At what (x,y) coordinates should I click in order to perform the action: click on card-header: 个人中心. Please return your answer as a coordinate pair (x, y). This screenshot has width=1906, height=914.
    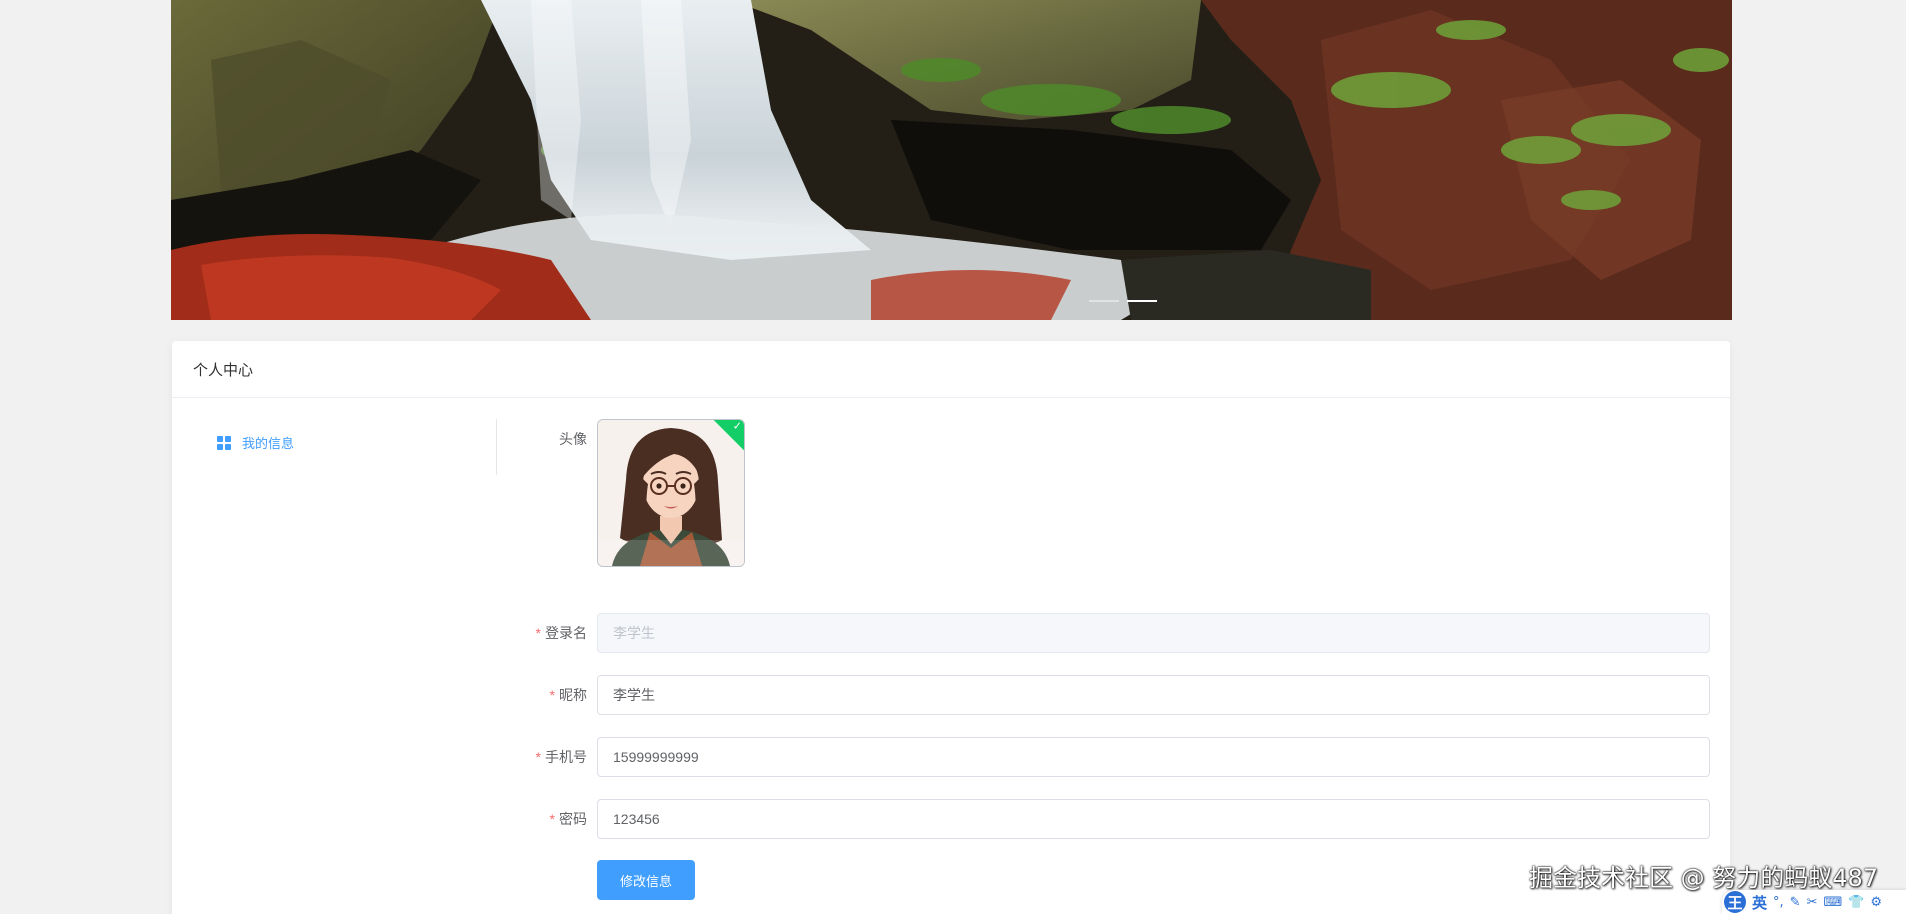
    Looking at the image, I should click on (951, 369).